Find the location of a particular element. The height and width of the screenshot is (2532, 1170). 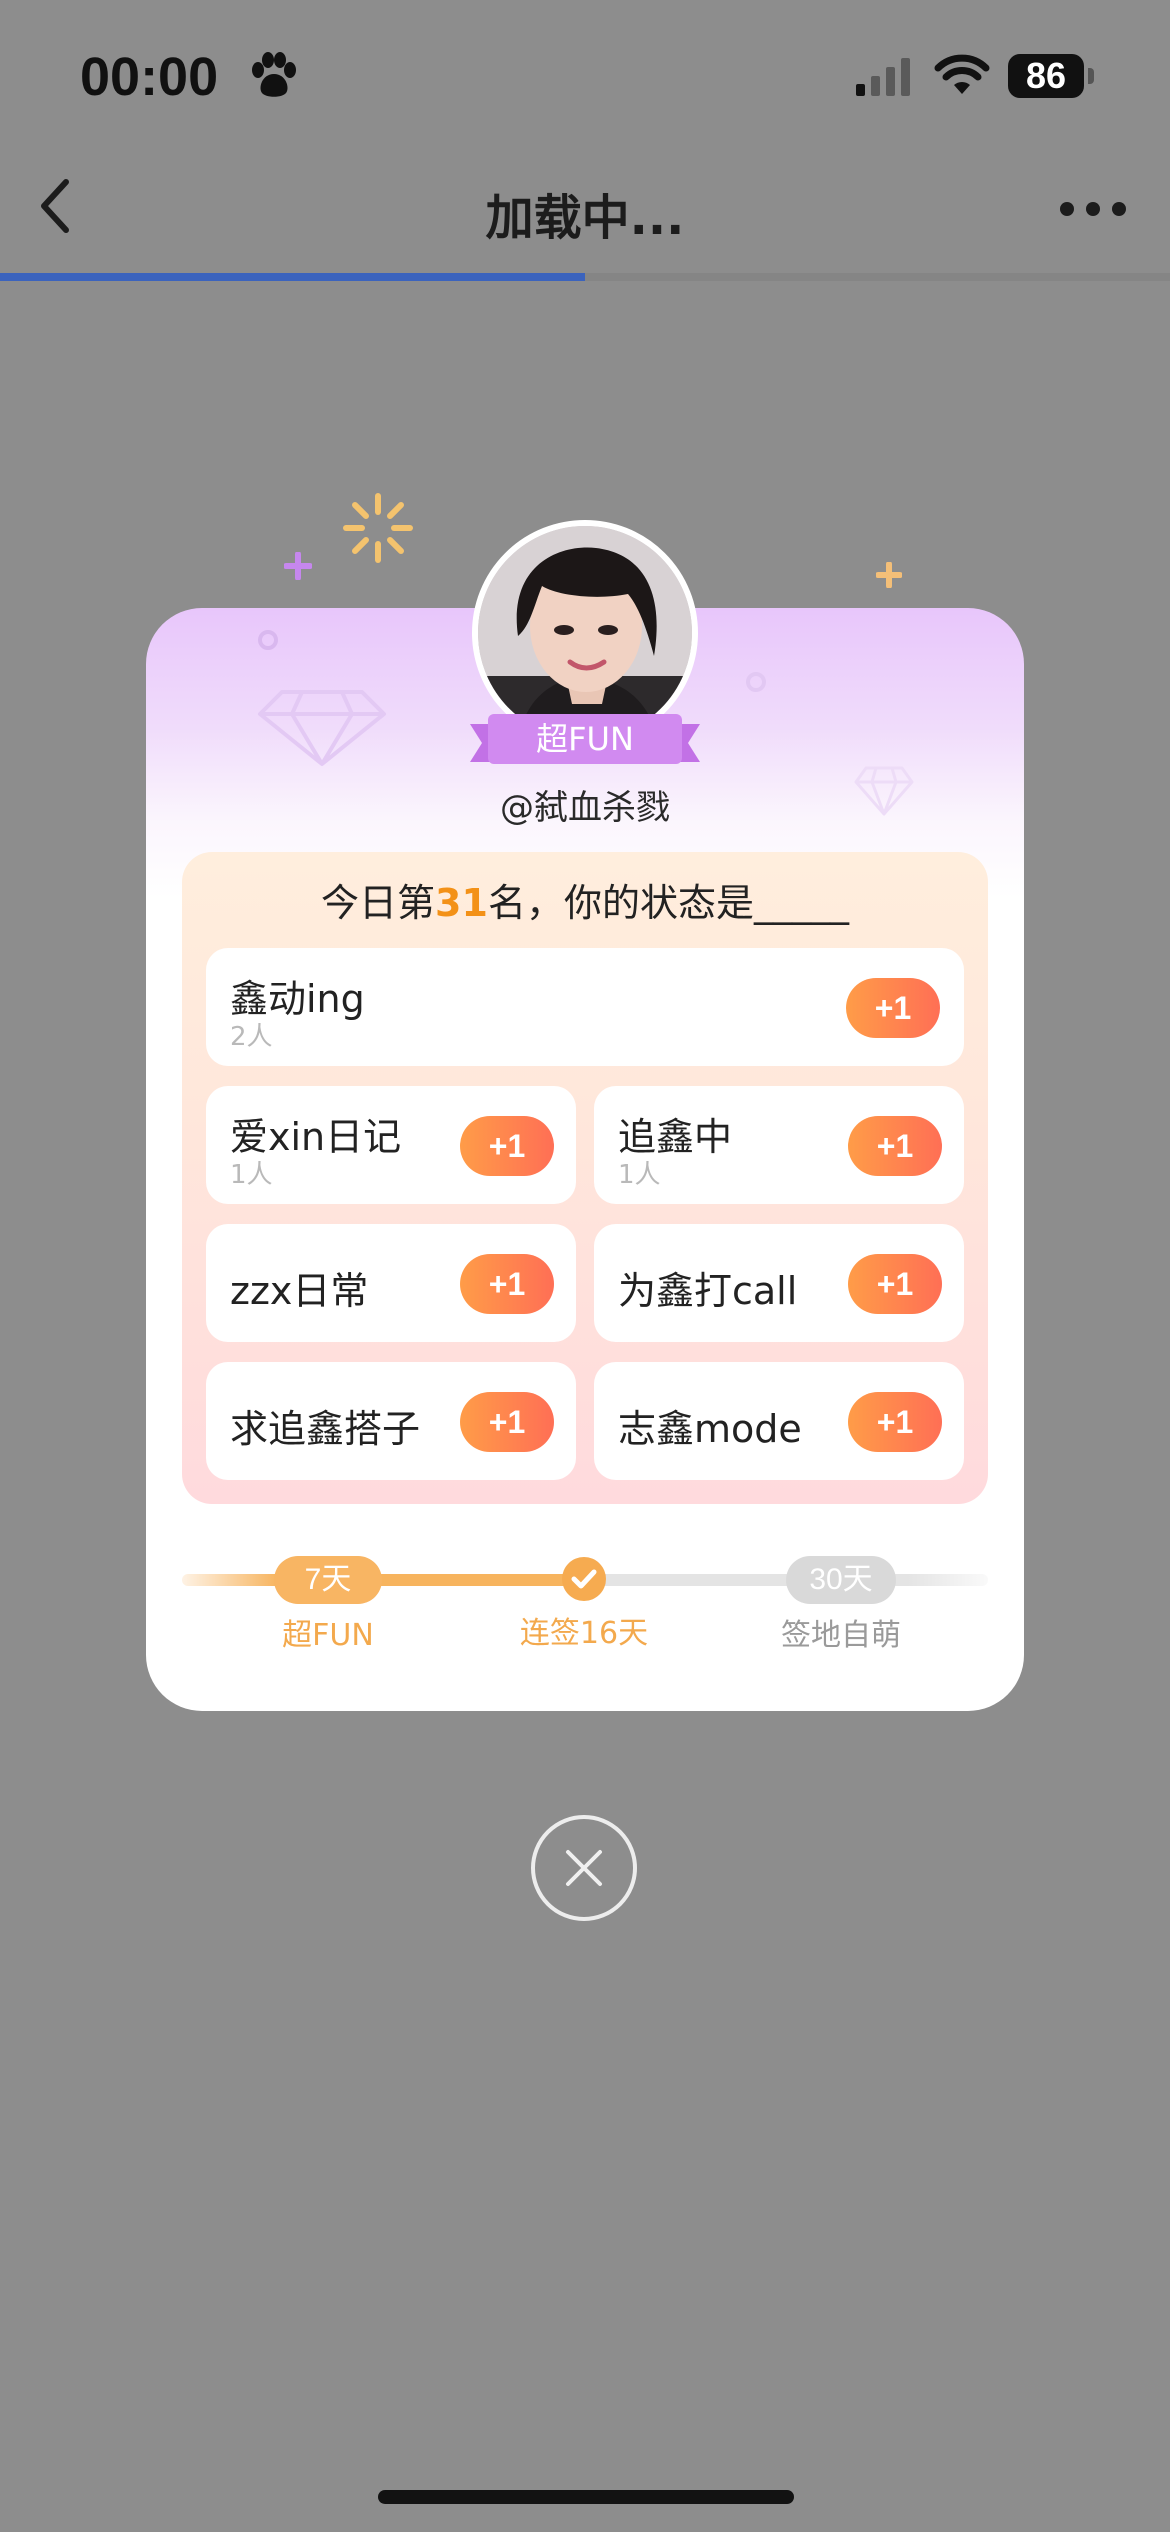

home-indicator is located at coordinates (586, 2497).